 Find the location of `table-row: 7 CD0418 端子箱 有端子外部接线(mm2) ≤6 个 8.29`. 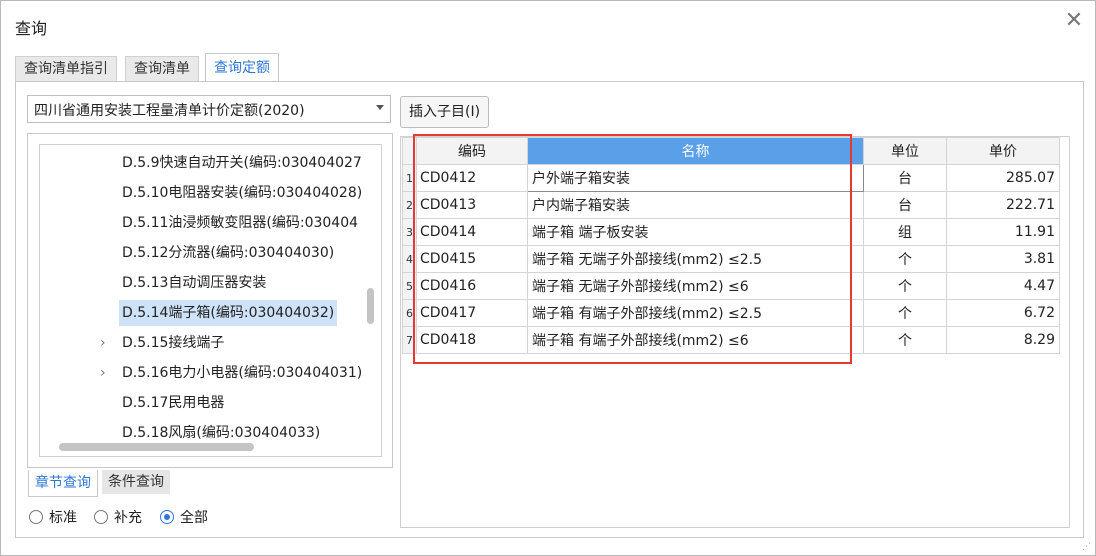

table-row: 7 CD0418 端子箱 有端子外部接线(mm2) ≤6 个 8.29 is located at coordinates (731, 340).